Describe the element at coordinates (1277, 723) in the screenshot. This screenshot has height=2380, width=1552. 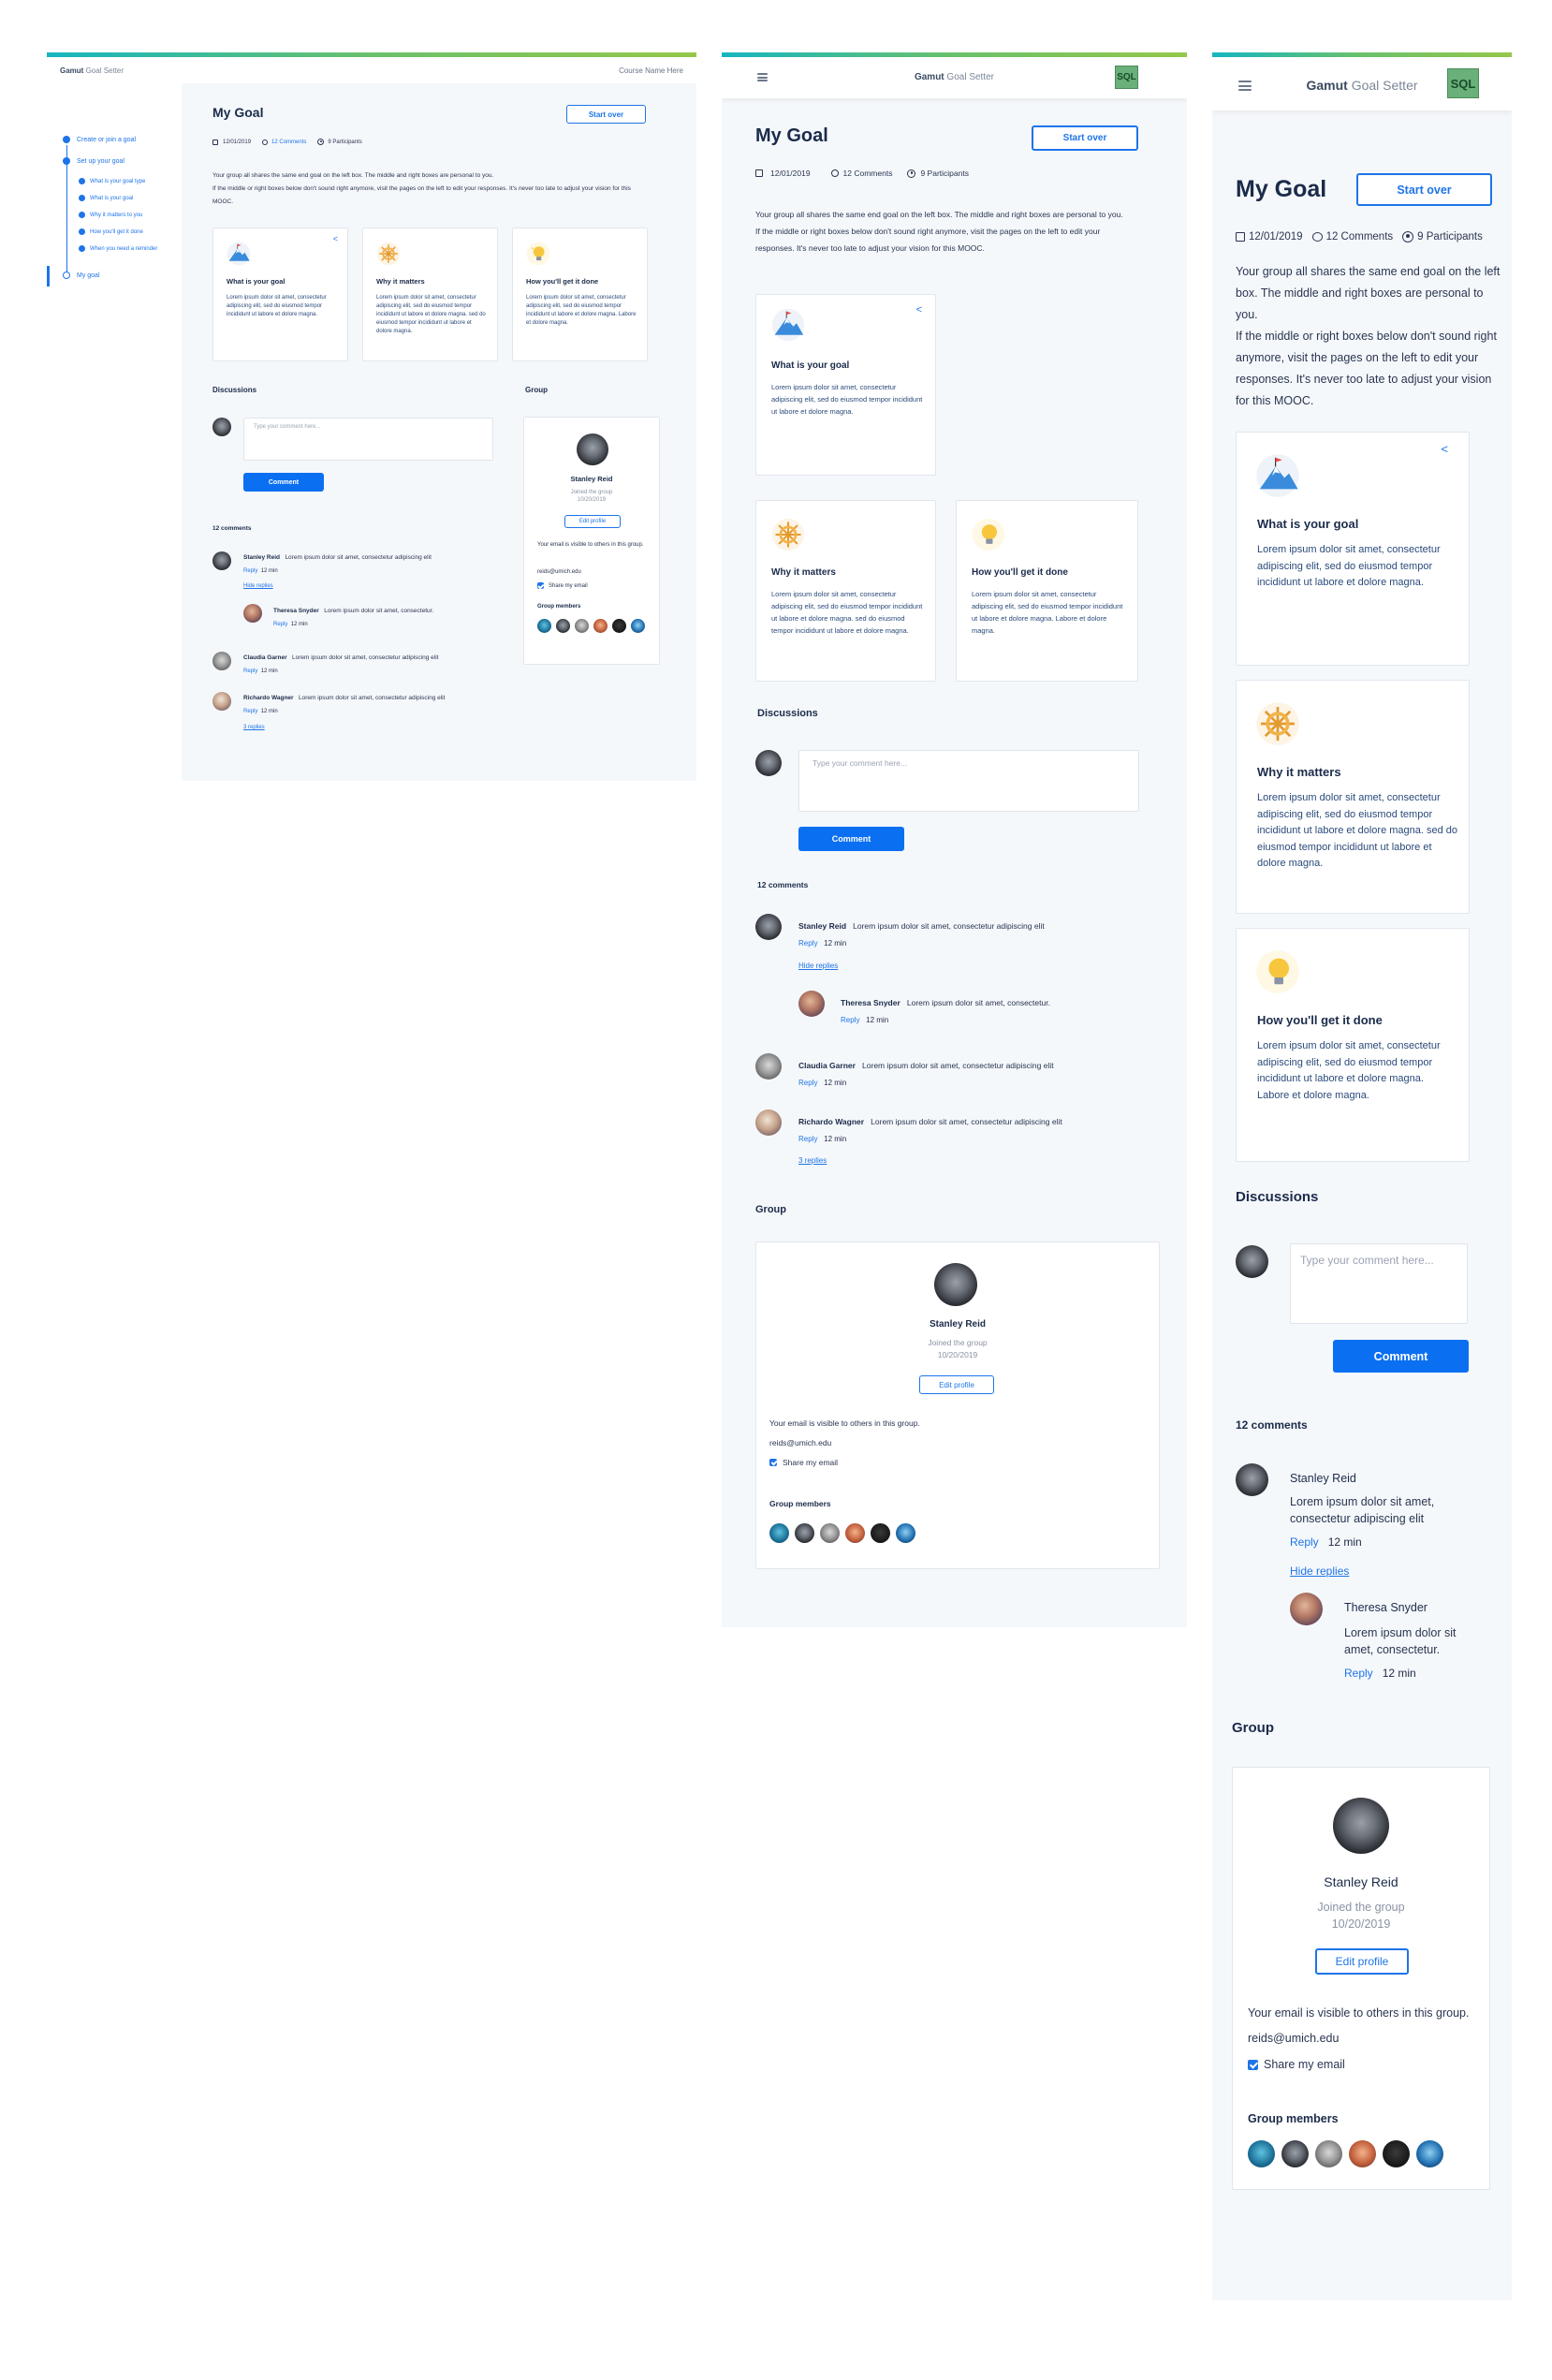
I see `ship-wheel-icon` at that location.